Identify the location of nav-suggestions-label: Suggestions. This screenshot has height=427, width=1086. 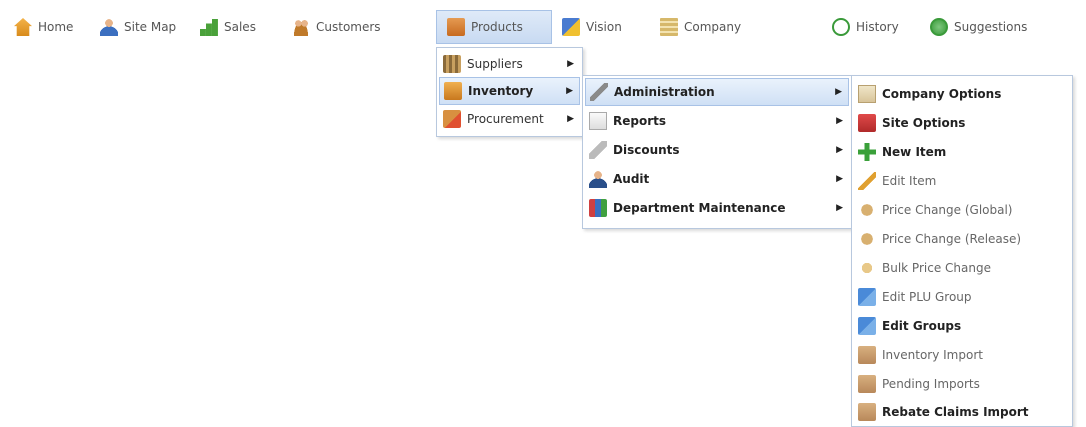
(991, 27).